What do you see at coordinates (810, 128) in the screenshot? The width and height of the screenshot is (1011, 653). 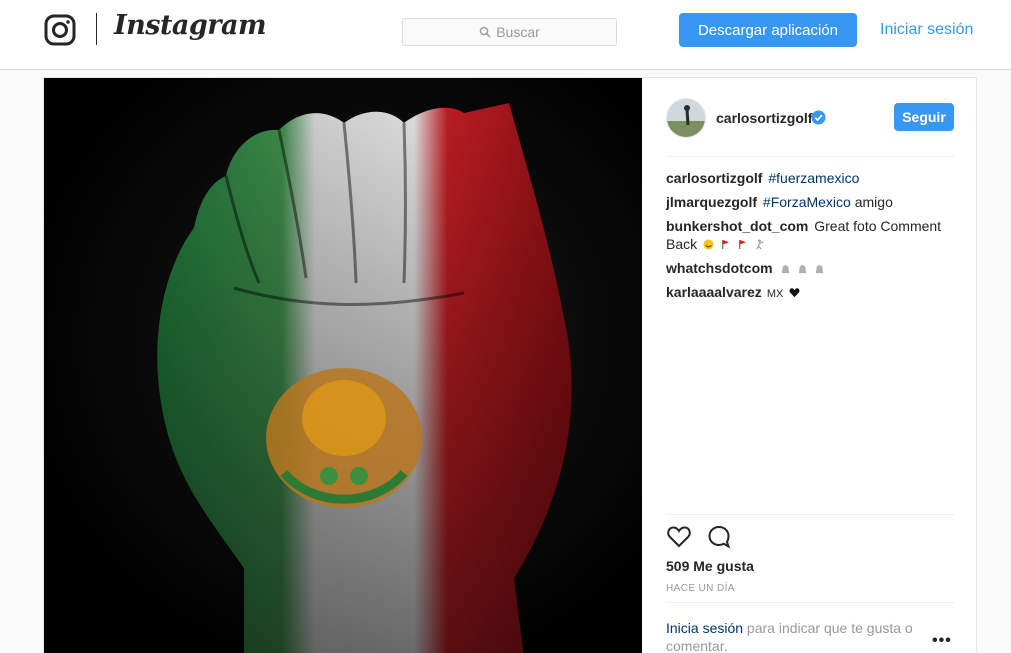 I see `post-header: carlosortizgolf Seguir` at bounding box center [810, 128].